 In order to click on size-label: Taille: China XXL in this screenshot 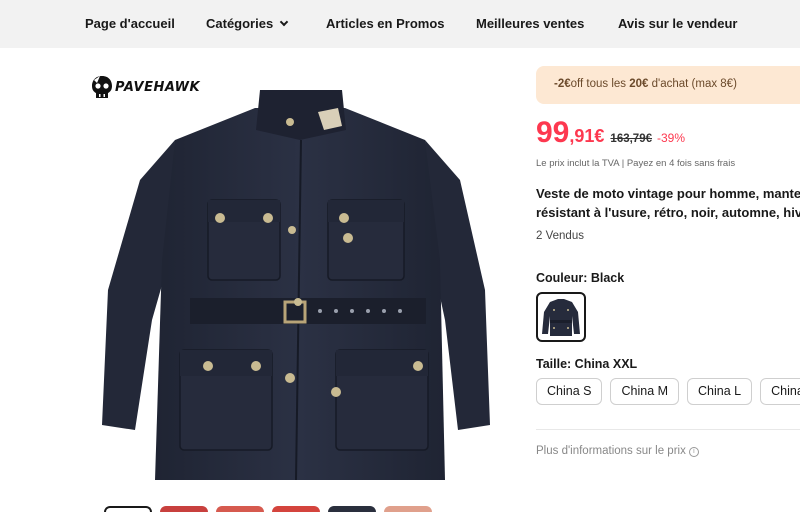, I will do `click(587, 364)`.